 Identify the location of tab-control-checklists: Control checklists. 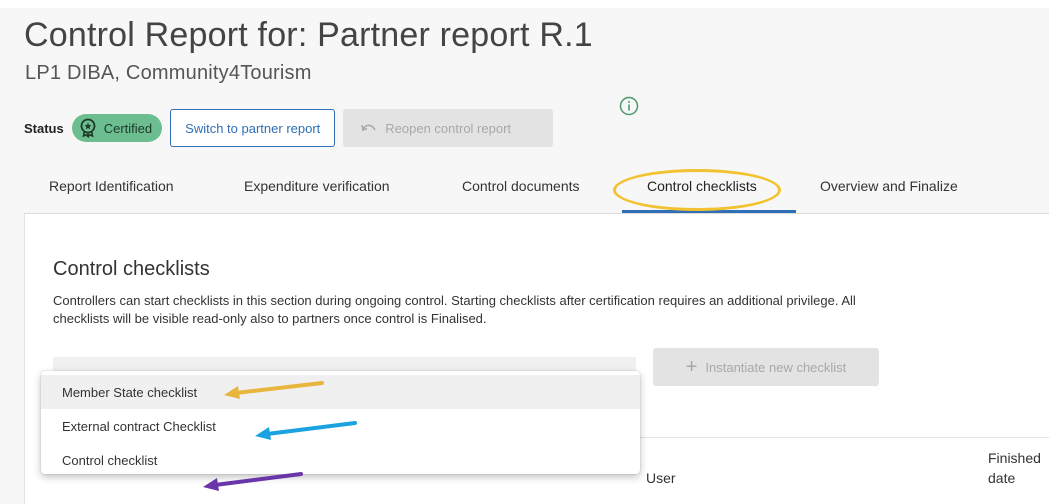
(702, 186).